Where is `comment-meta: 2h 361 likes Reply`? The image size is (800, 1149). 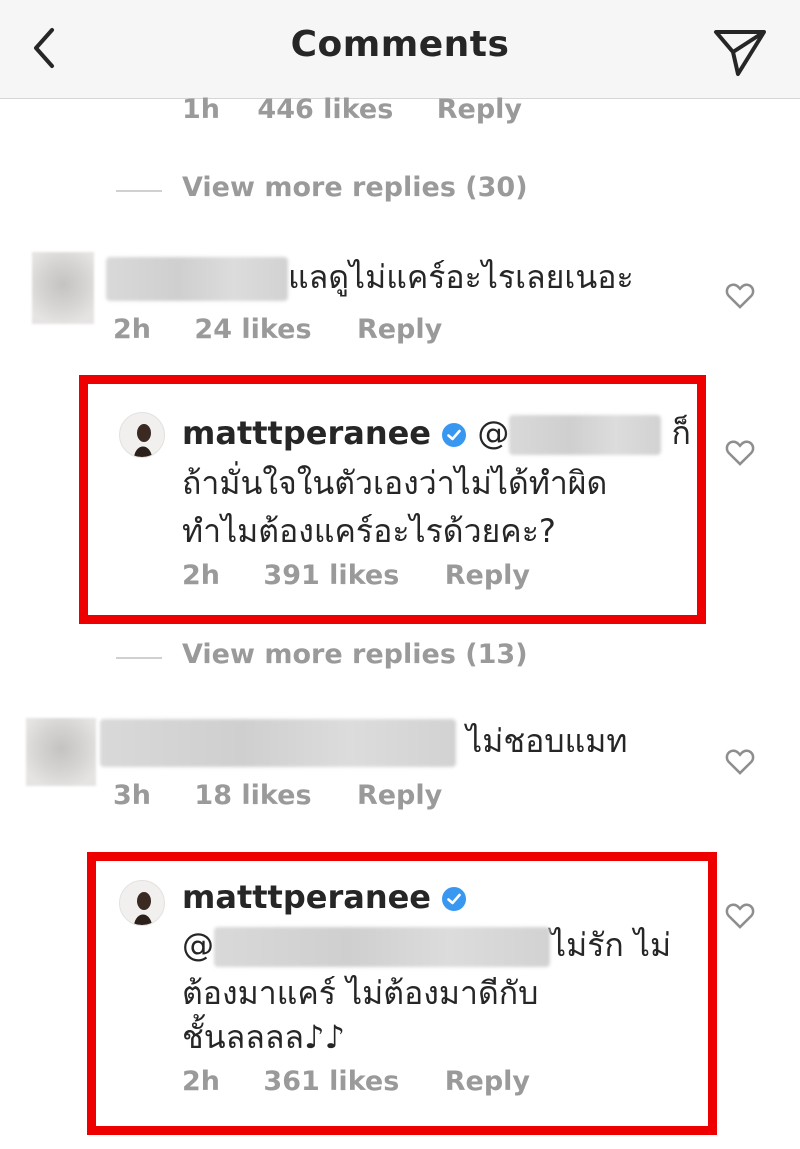
comment-meta: 2h 361 likes Reply is located at coordinates (356, 1081).